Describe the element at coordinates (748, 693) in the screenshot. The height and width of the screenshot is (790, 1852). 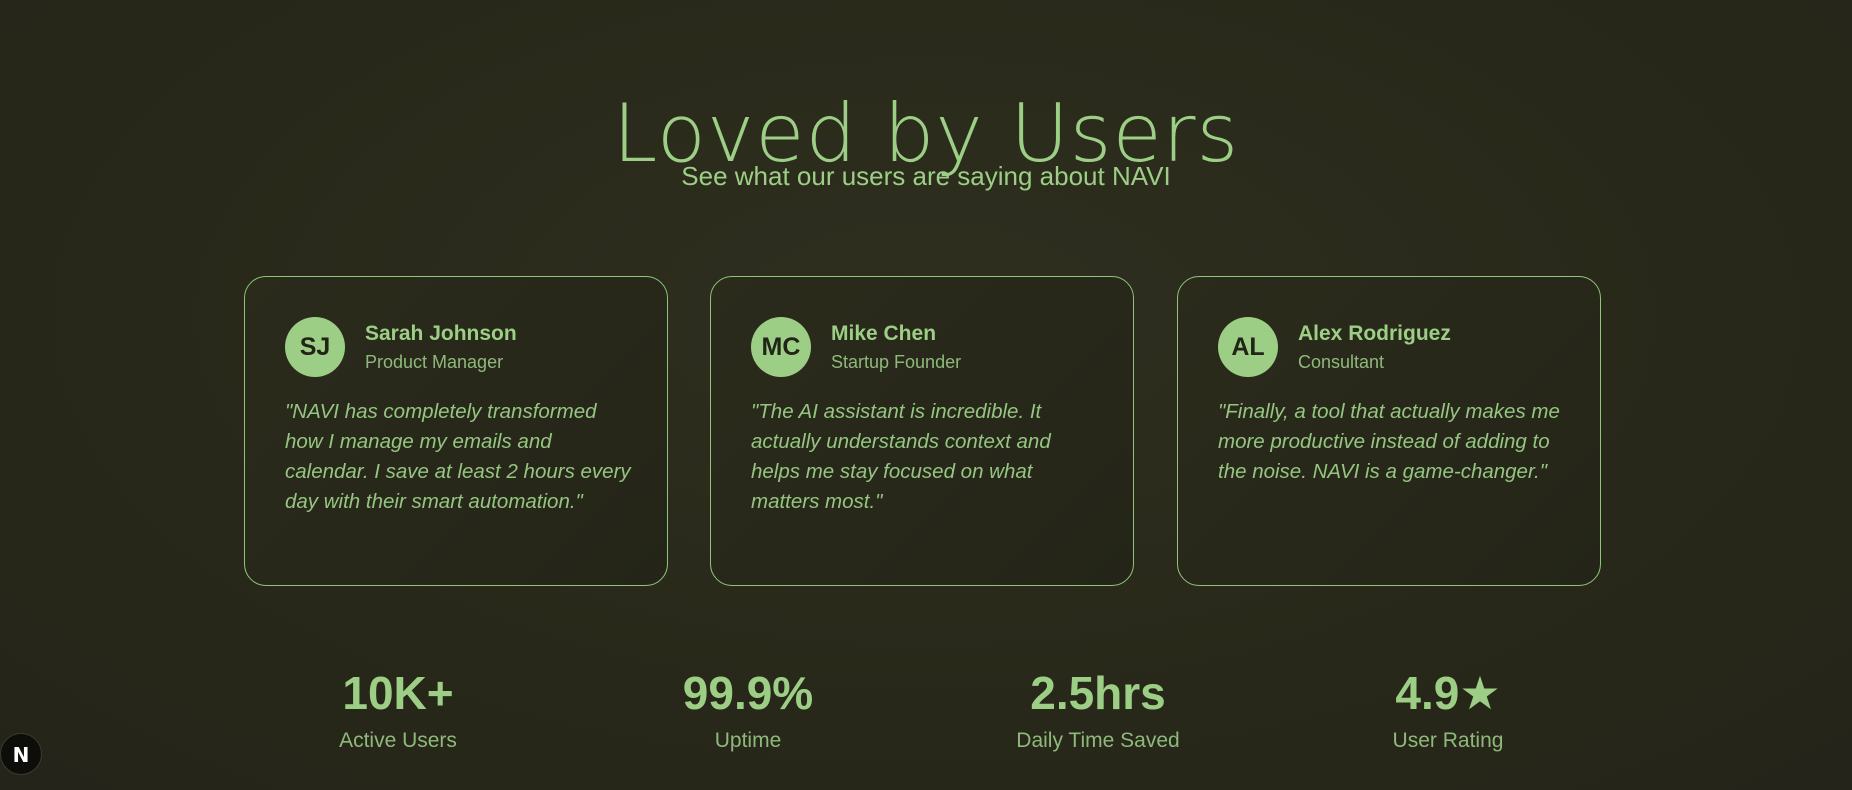
I see `stat-value: 99.9%` at that location.